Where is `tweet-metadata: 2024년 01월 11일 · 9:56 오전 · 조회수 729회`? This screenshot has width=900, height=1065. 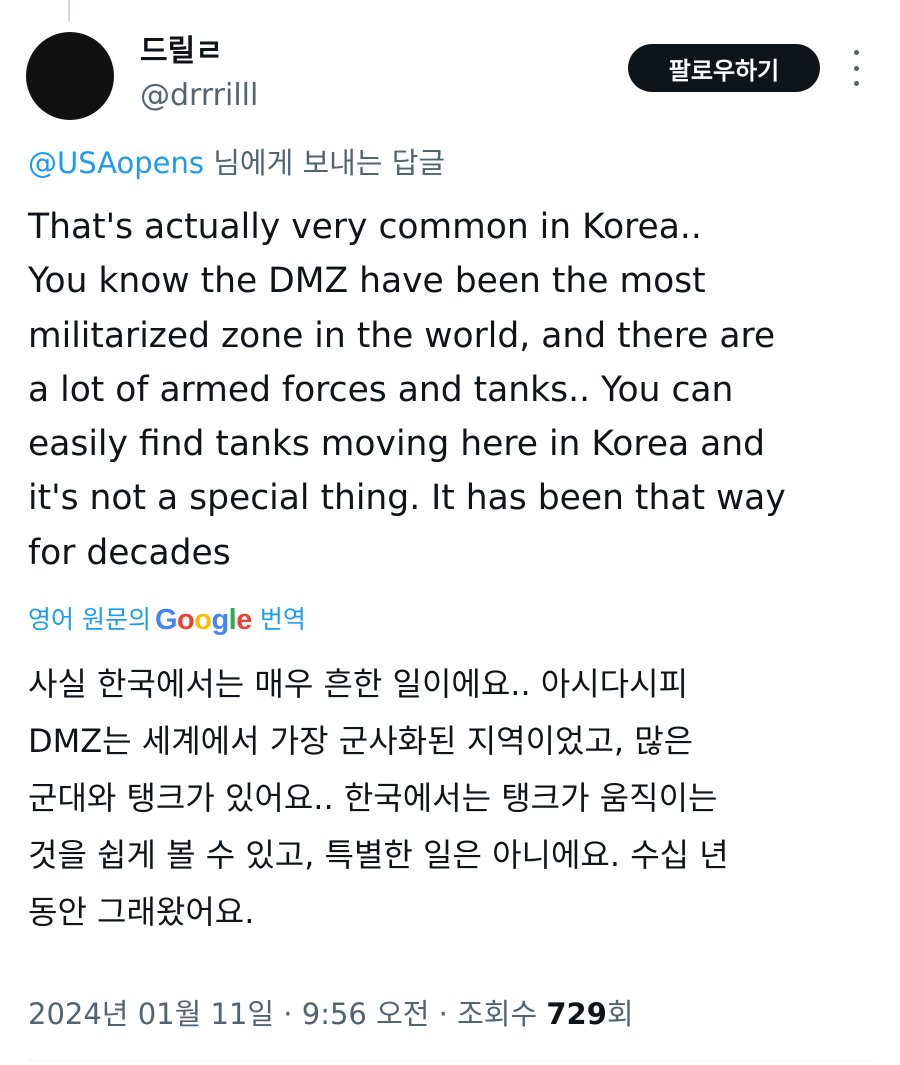 tweet-metadata: 2024년 01월 11일 · 9:56 오전 · 조회수 729회 is located at coordinates (331, 1014).